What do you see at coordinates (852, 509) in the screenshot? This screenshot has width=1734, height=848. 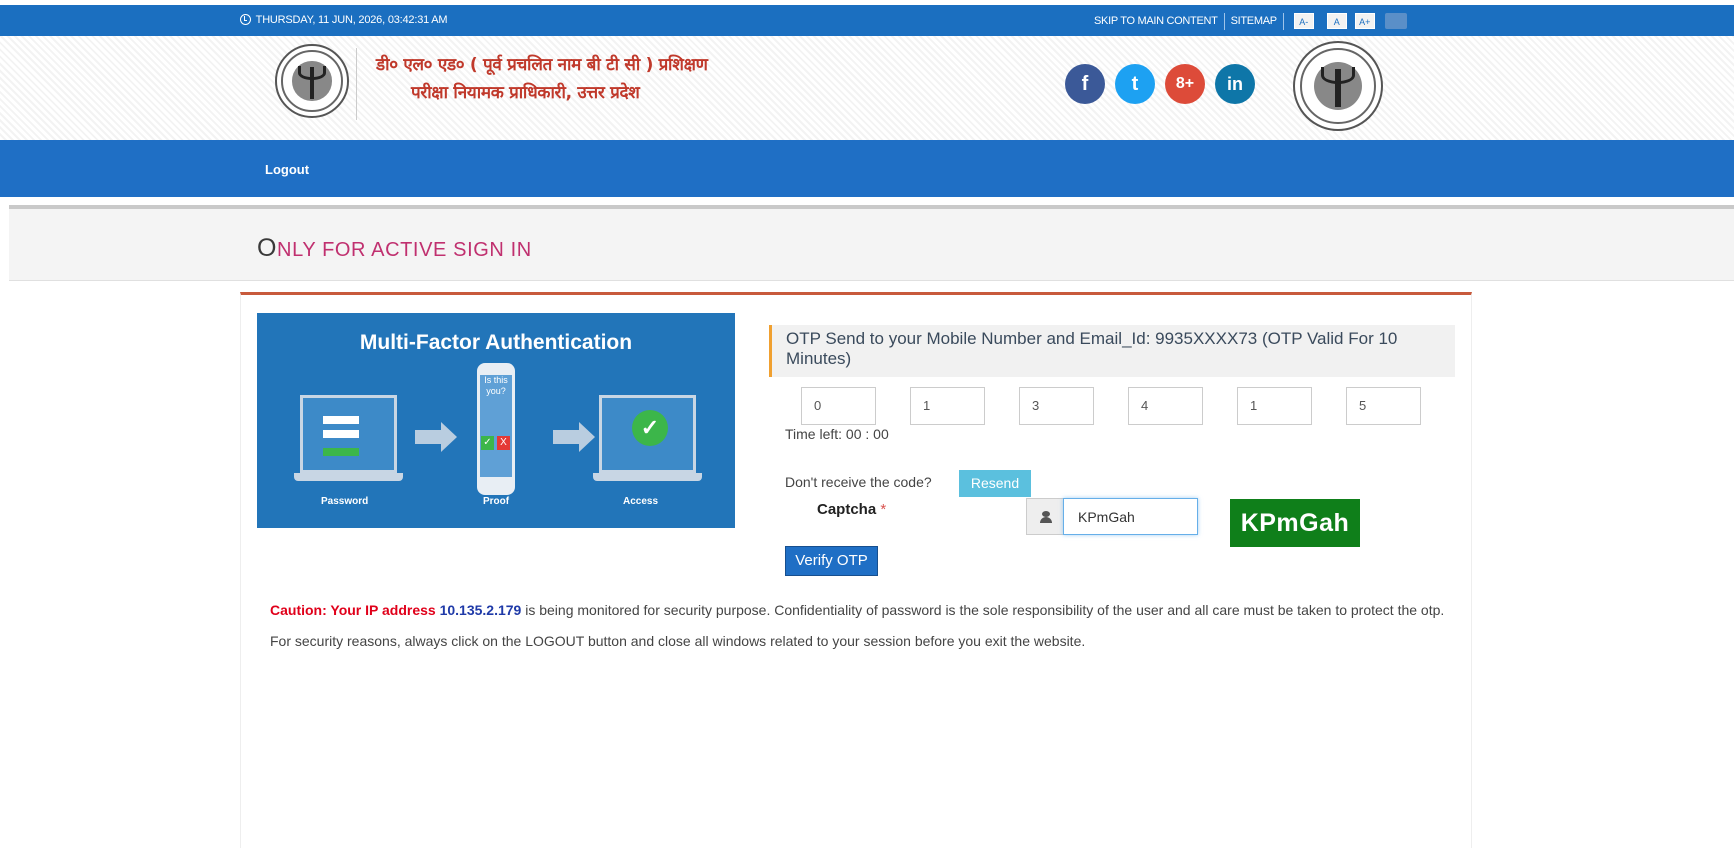 I see `captcha-label: Captcha *` at bounding box center [852, 509].